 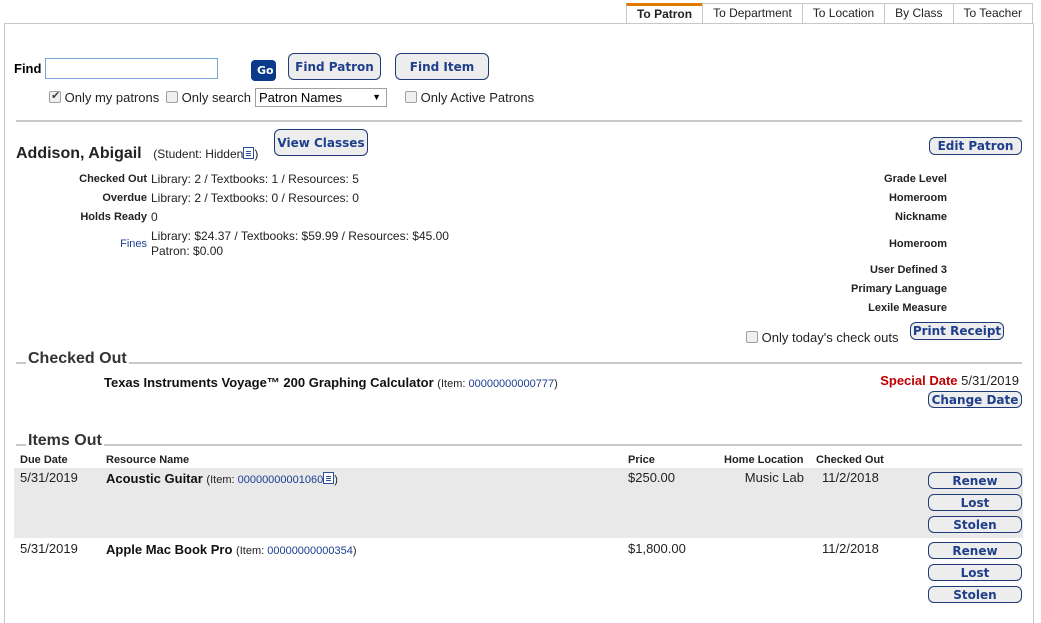 What do you see at coordinates (975, 146) in the screenshot?
I see `edit-patron-button: Edit Patron` at bounding box center [975, 146].